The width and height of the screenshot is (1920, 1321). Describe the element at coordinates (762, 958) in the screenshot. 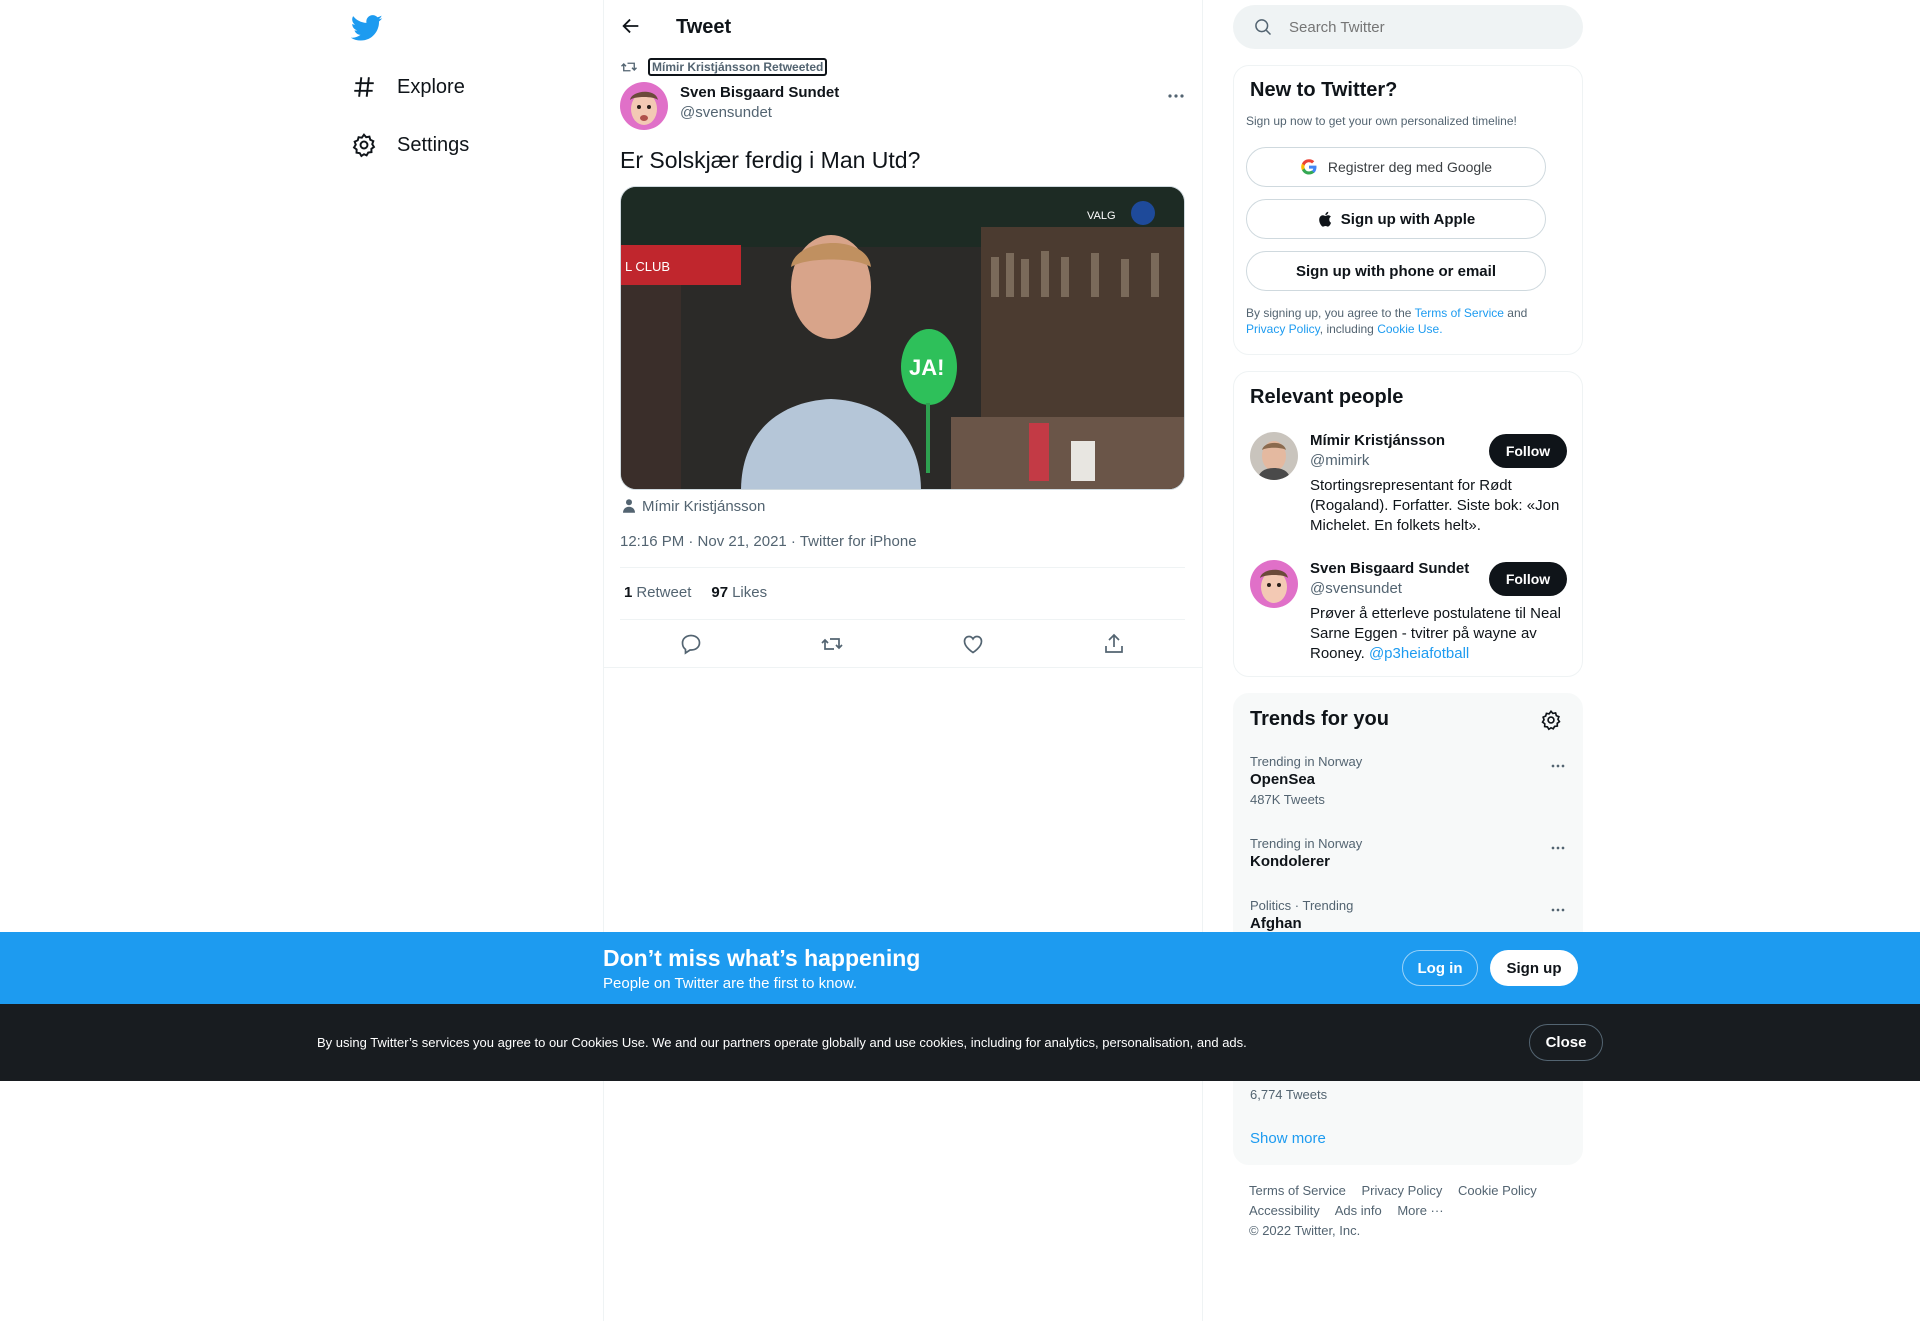

I see `signup-bar-title: Don’t miss what’s happening` at that location.